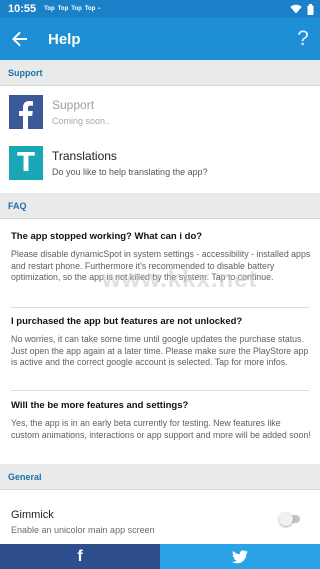  I want to click on translations-logo-icon: T, so click(26, 163).